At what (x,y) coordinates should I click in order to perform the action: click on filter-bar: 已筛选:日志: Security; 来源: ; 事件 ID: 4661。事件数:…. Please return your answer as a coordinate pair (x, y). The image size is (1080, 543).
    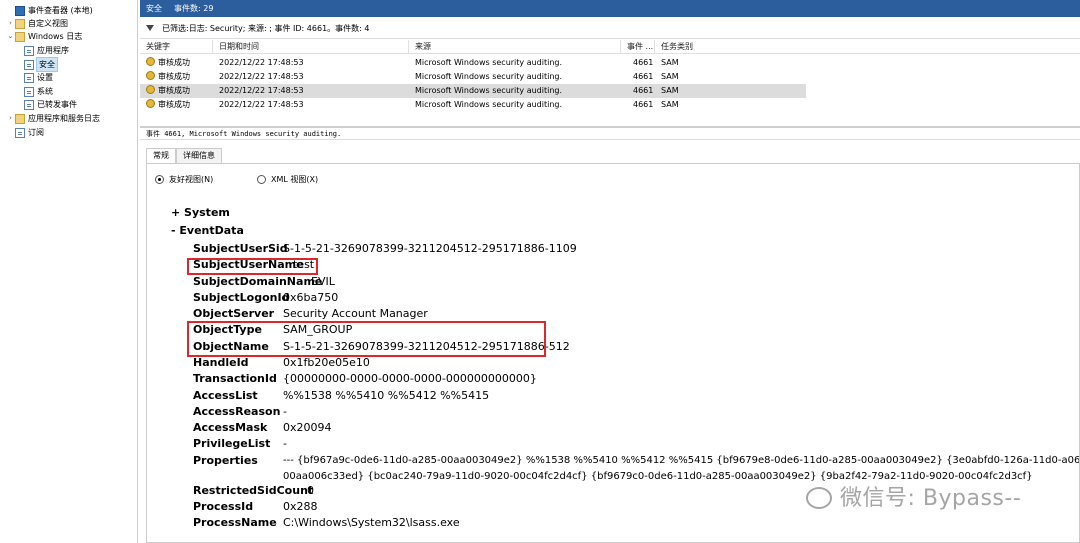
    Looking at the image, I should click on (610, 29).